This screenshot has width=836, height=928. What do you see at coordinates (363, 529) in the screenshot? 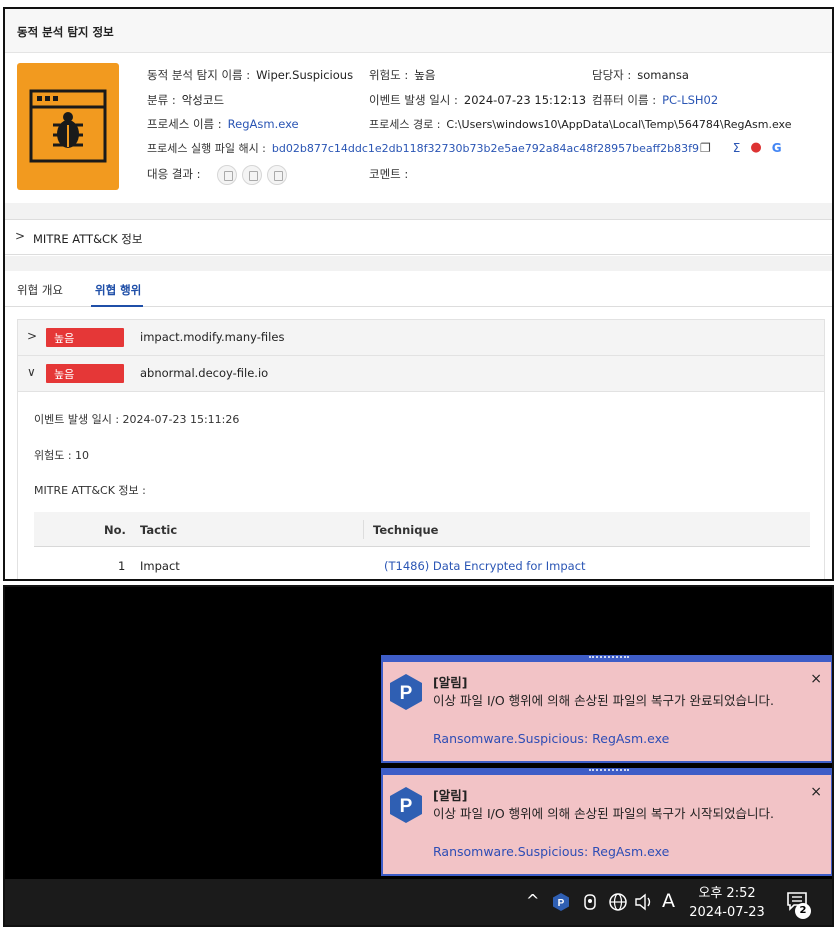
I see `col-separator` at bounding box center [363, 529].